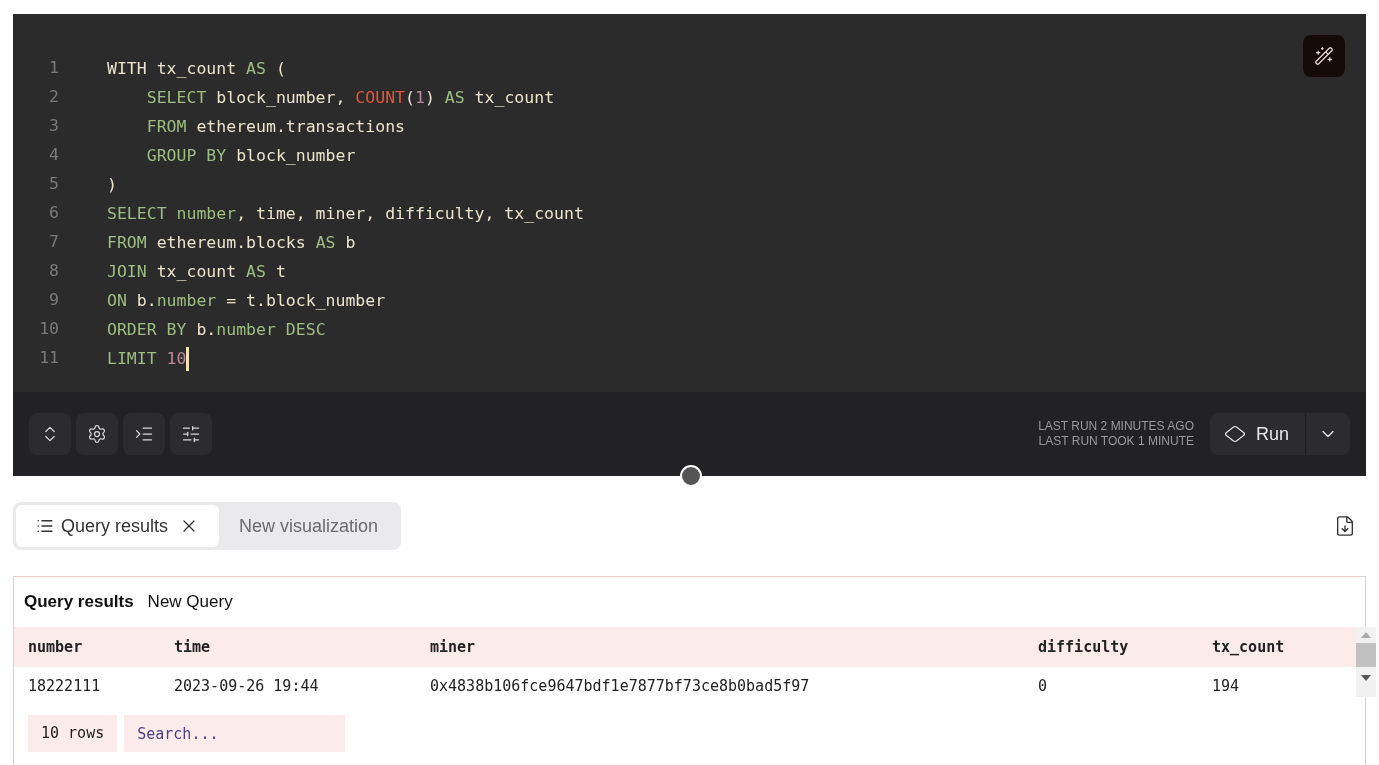 The height and width of the screenshot is (765, 1379). What do you see at coordinates (217, 329) in the screenshot?
I see `code-line: ORDER BY b.number DESC` at bounding box center [217, 329].